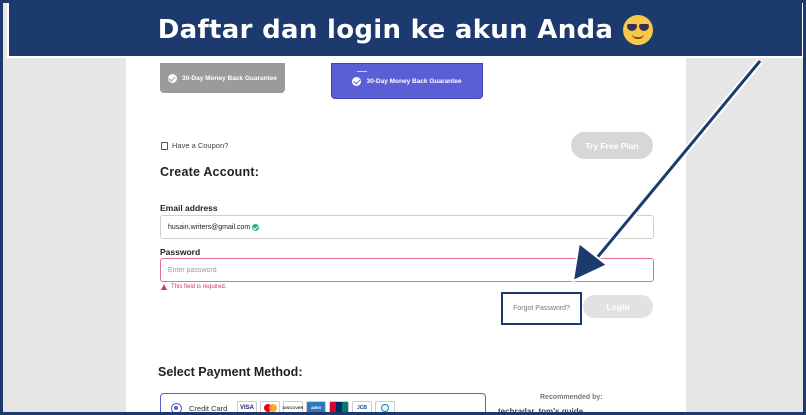 The height and width of the screenshot is (415, 806). Describe the element at coordinates (675, 163) in the screenshot. I see `arrow-shaft` at that location.